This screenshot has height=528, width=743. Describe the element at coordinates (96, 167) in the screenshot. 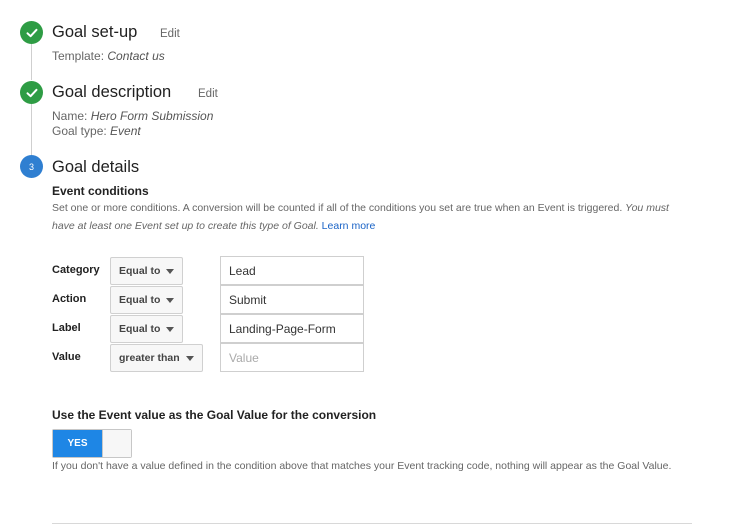

I see `step-title-goal-details: Goal details` at that location.